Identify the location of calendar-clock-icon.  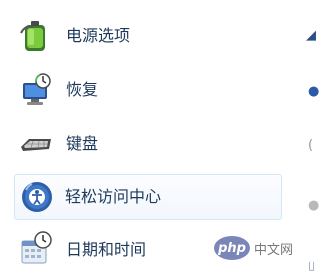
(36, 248).